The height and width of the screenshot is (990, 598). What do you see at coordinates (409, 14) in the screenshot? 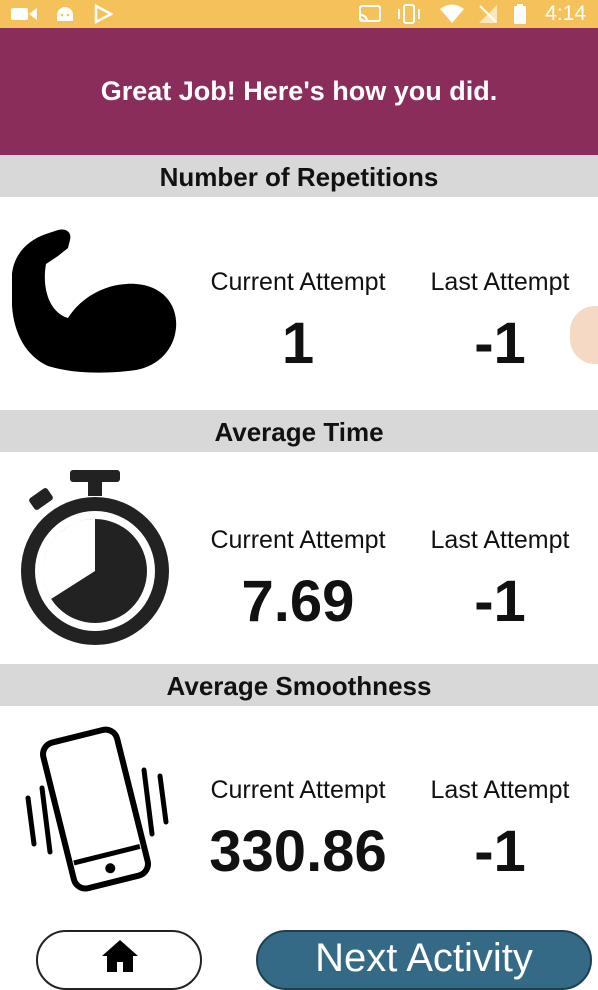
I see `vibrate-icon` at bounding box center [409, 14].